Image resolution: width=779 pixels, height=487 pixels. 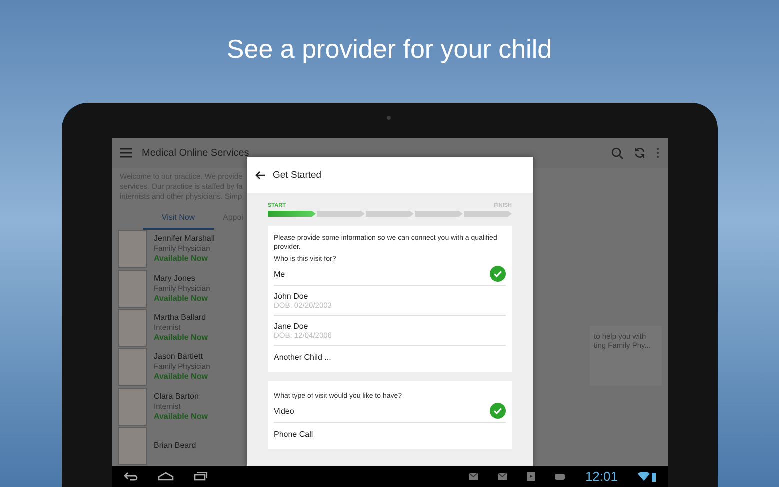 I want to click on provider-name: Jennifer Marshall, so click(x=184, y=239).